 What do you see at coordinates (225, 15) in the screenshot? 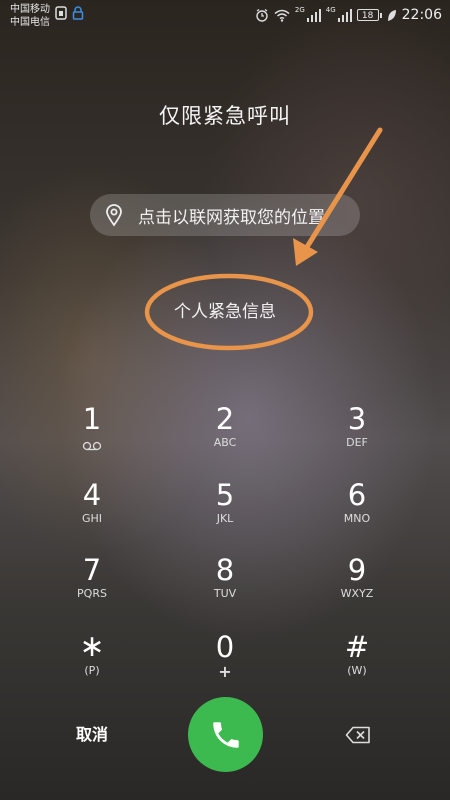
I see `status-bar: 中国移动 中国电信 2G 4G 18 22:06` at bounding box center [225, 15].